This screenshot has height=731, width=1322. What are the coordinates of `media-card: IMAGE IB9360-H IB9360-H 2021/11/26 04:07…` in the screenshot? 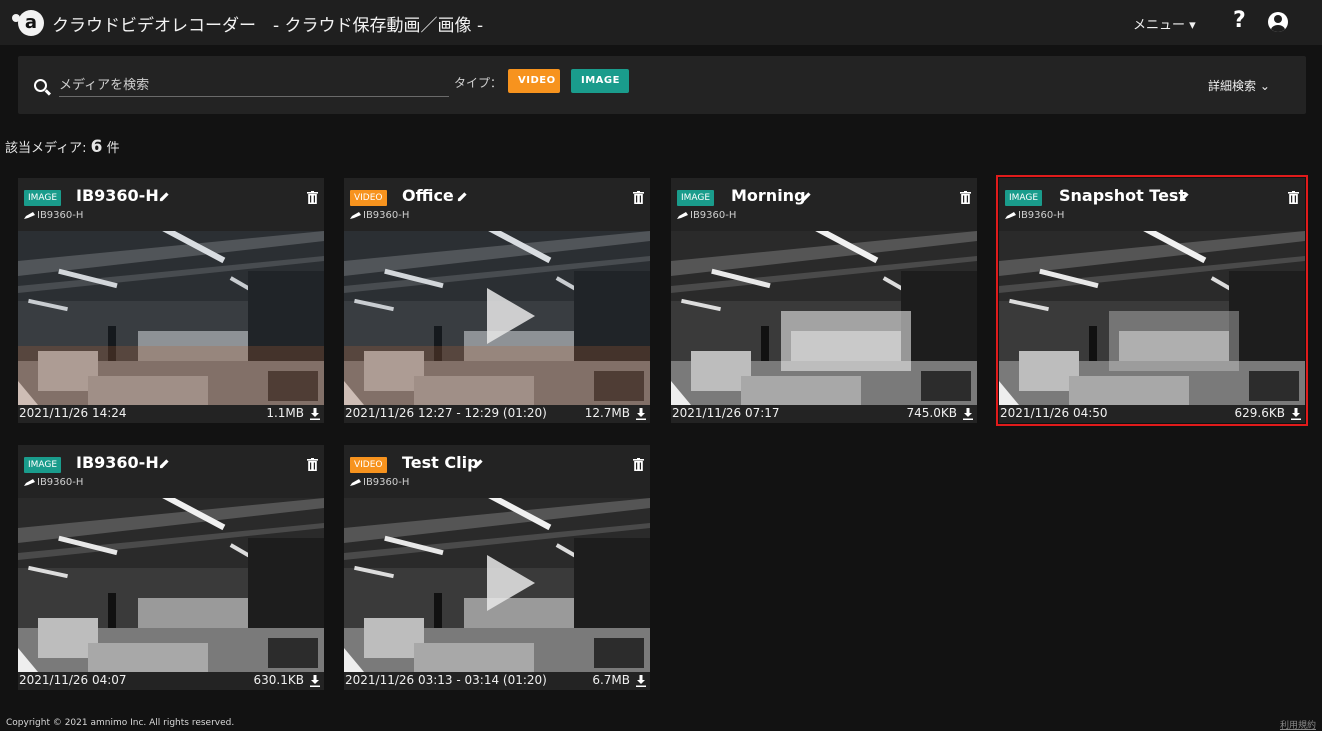 It's located at (171, 567).